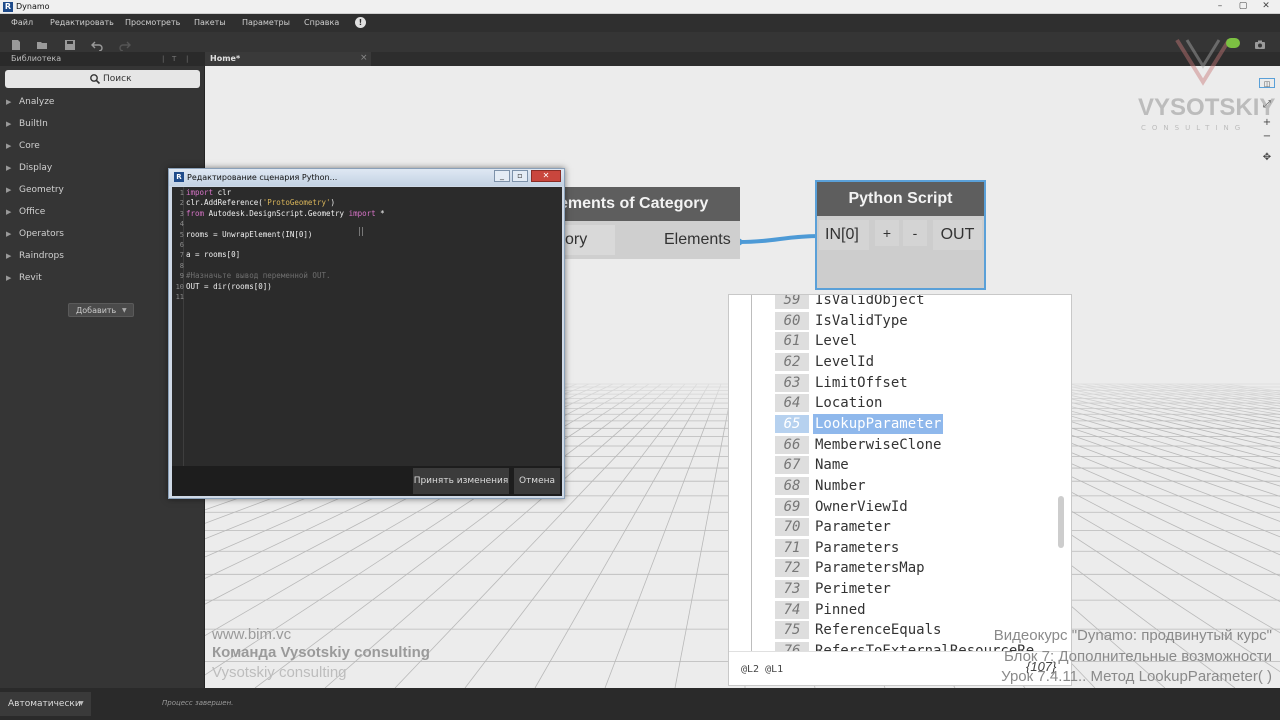  I want to click on menu-help: Справка, so click(321, 23).